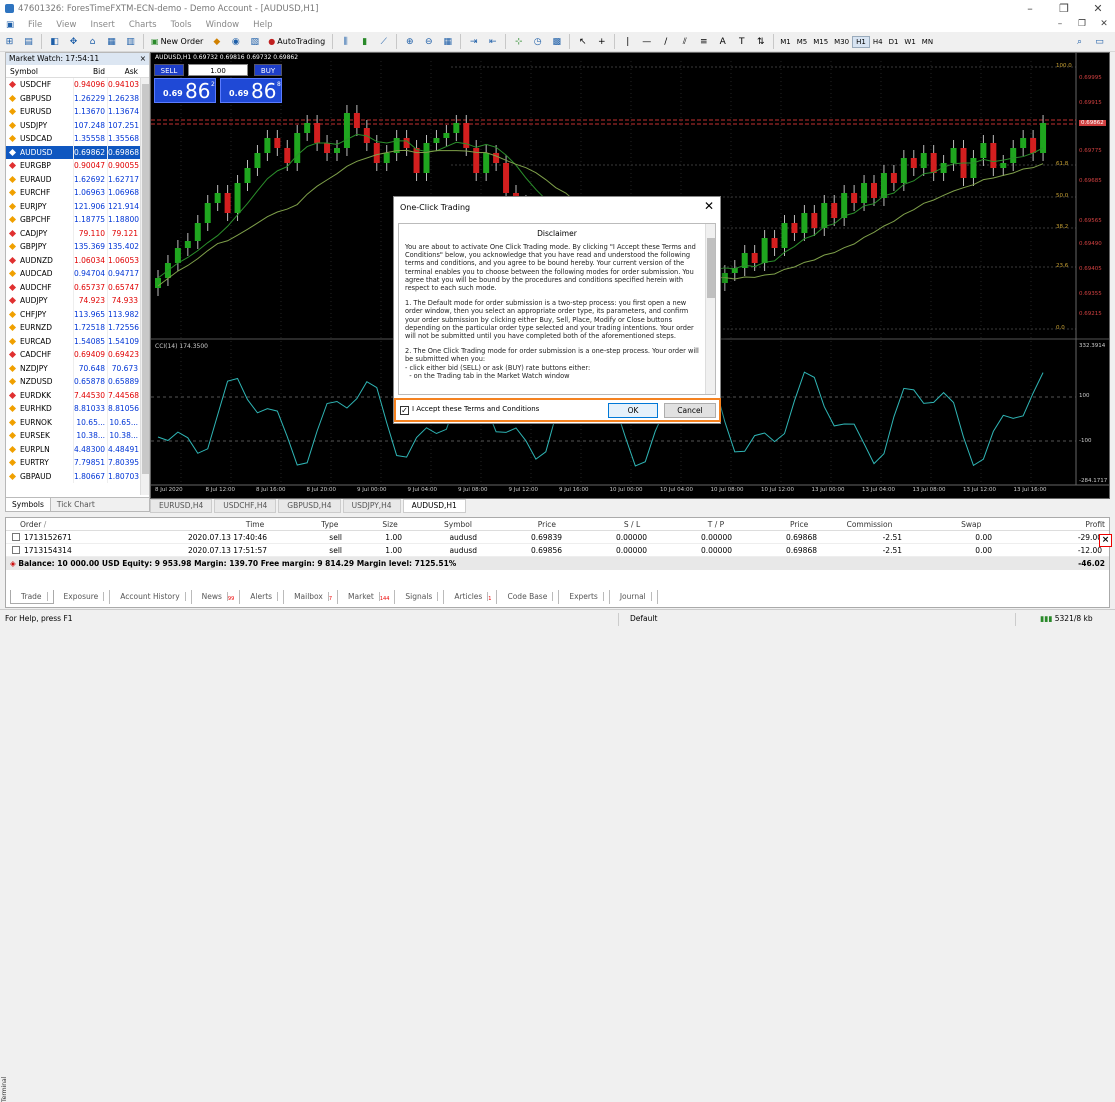  I want to click on terminal-tab-signals: Signals, so click(420, 597).